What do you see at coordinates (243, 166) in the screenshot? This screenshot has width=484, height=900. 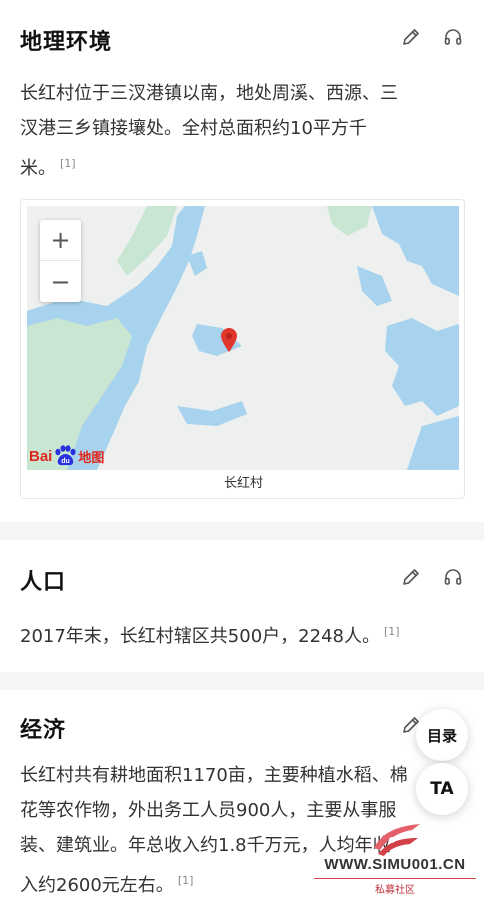 I see `text-line: 米。 [1]` at bounding box center [243, 166].